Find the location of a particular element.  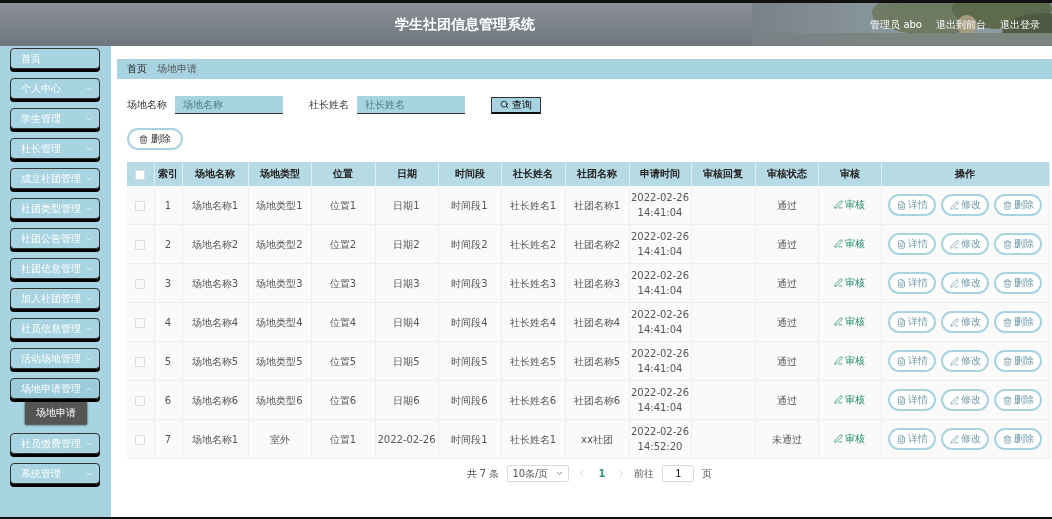

table-cell: 时间段3 is located at coordinates (469, 283).